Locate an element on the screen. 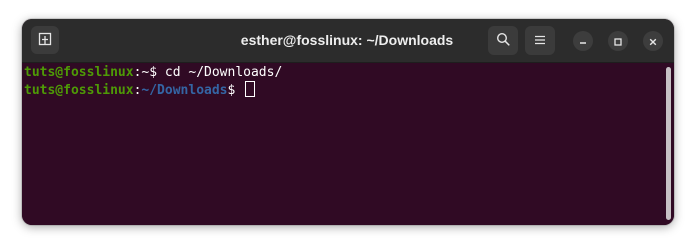 The height and width of the screenshot is (249, 696). terminal-line: tuts@fosslinux:~/Downloads$ is located at coordinates (343, 89).